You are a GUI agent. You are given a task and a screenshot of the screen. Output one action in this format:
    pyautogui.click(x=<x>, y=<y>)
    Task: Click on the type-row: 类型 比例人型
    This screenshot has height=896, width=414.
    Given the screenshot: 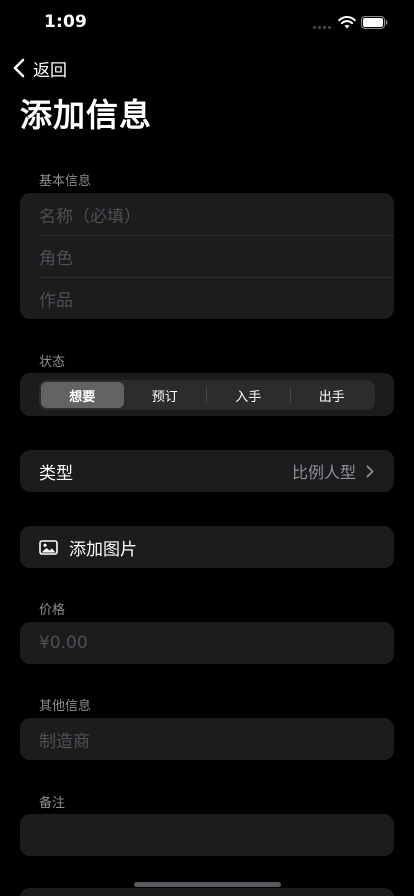 What is the action you would take?
    pyautogui.click(x=207, y=471)
    